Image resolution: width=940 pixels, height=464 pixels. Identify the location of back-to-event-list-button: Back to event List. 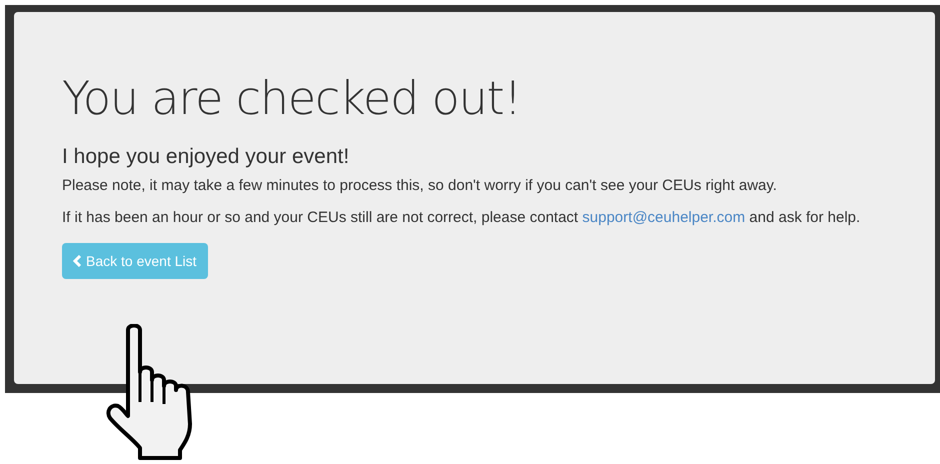
(135, 261).